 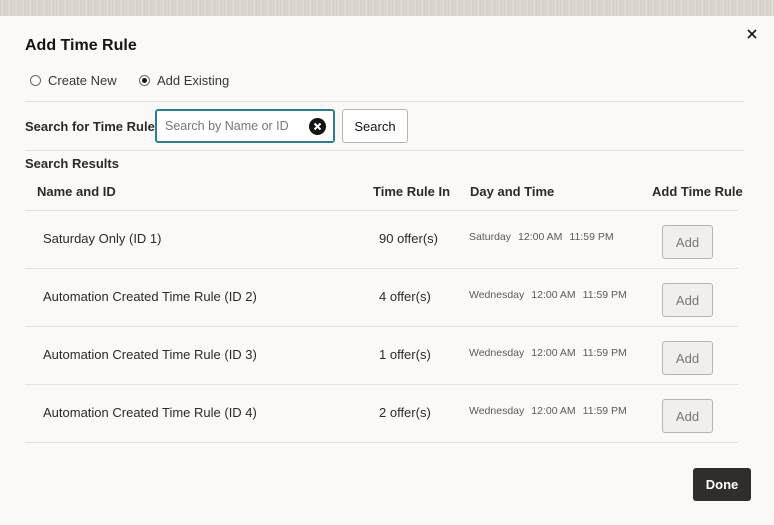 I want to click on search-input-container, so click(x=245, y=126).